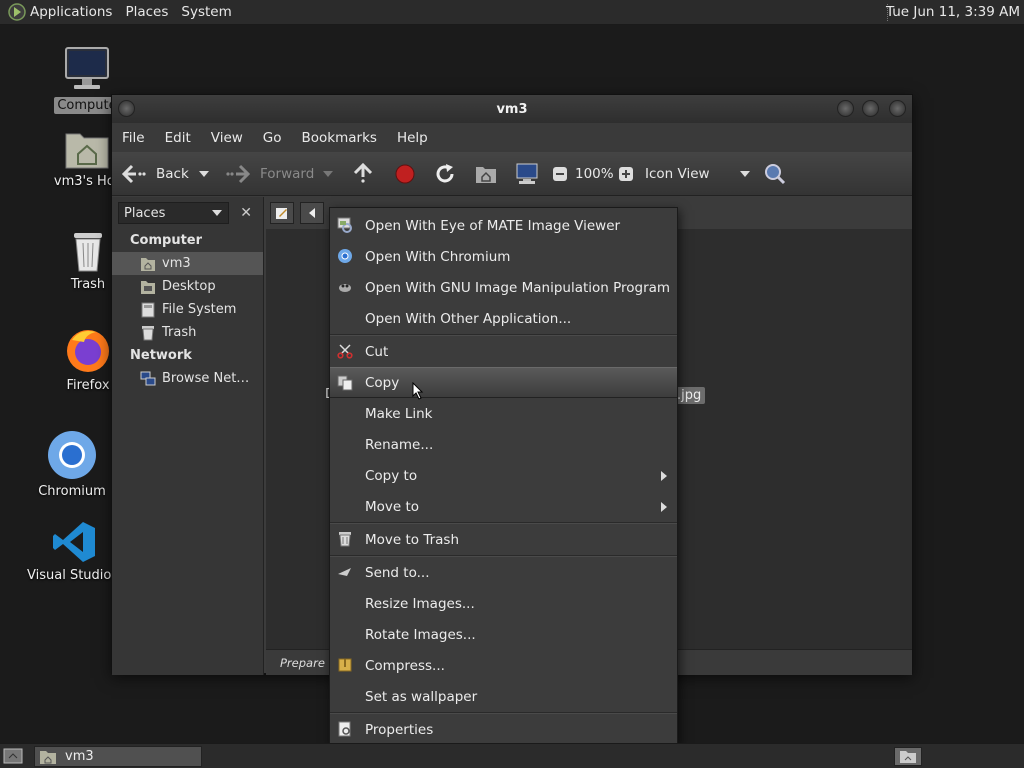 This screenshot has width=1024, height=768. Describe the element at coordinates (88, 284) in the screenshot. I see `desktop-icon-label: Trash` at that location.